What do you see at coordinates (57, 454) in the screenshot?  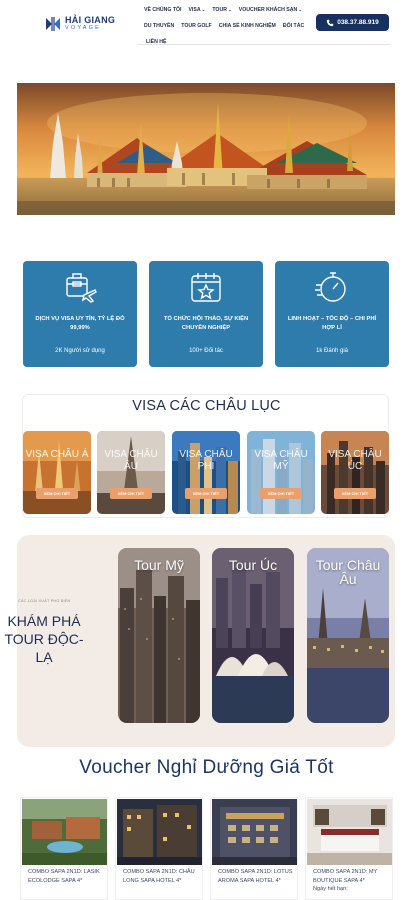 I see `visa-card-name: VISA CHÂU Á` at bounding box center [57, 454].